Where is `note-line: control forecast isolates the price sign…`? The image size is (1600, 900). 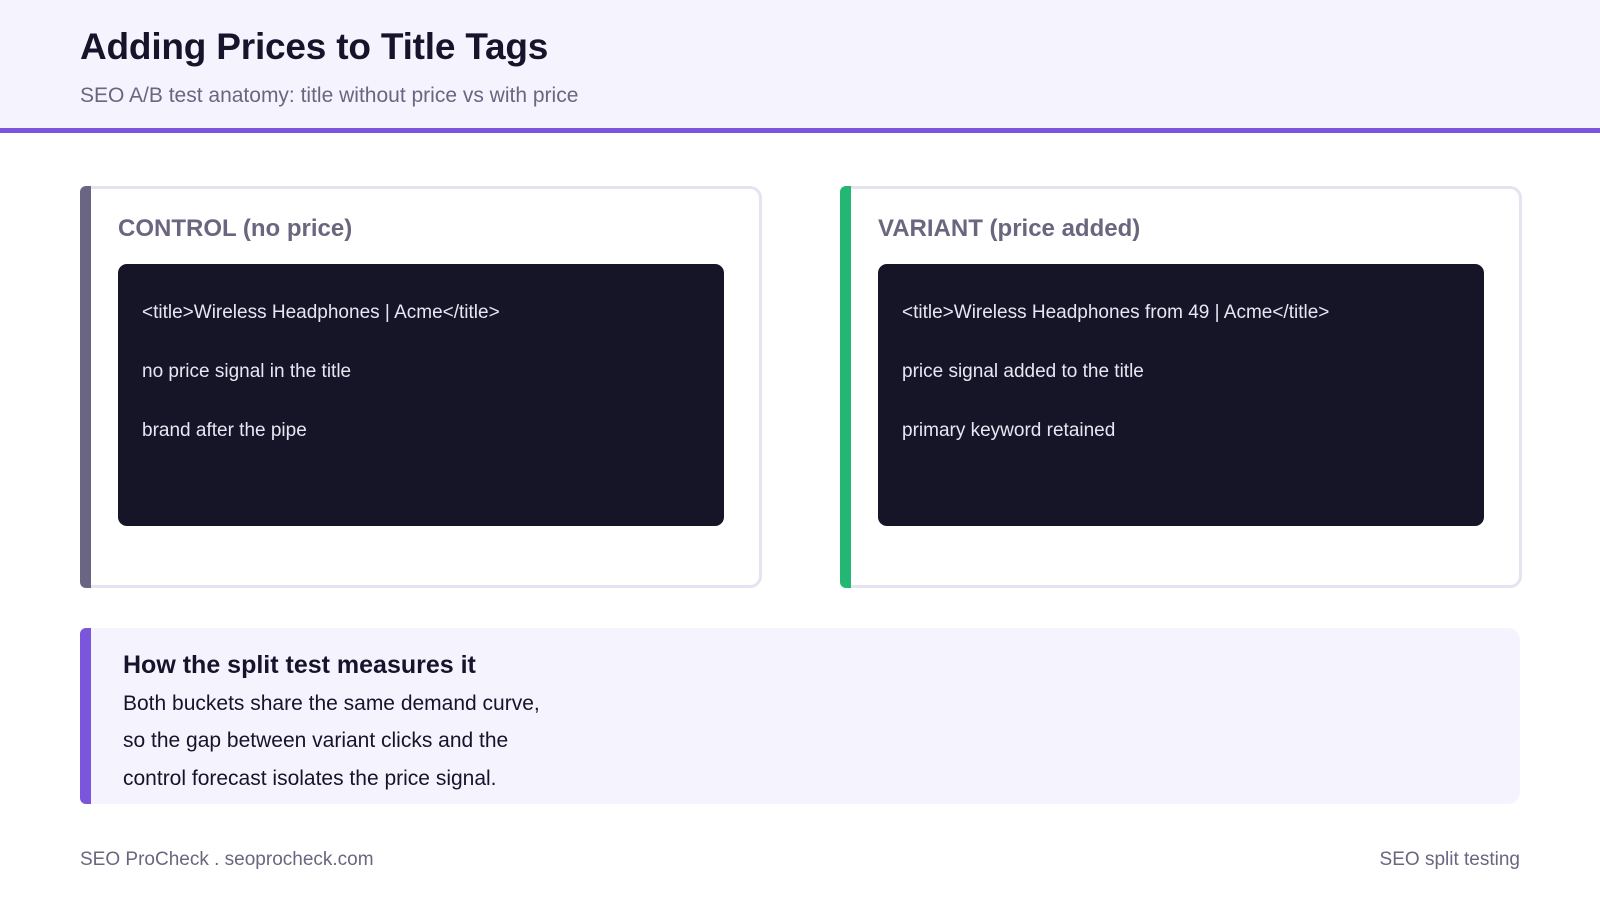
note-line: control forecast isolates the price sign… is located at coordinates (310, 778).